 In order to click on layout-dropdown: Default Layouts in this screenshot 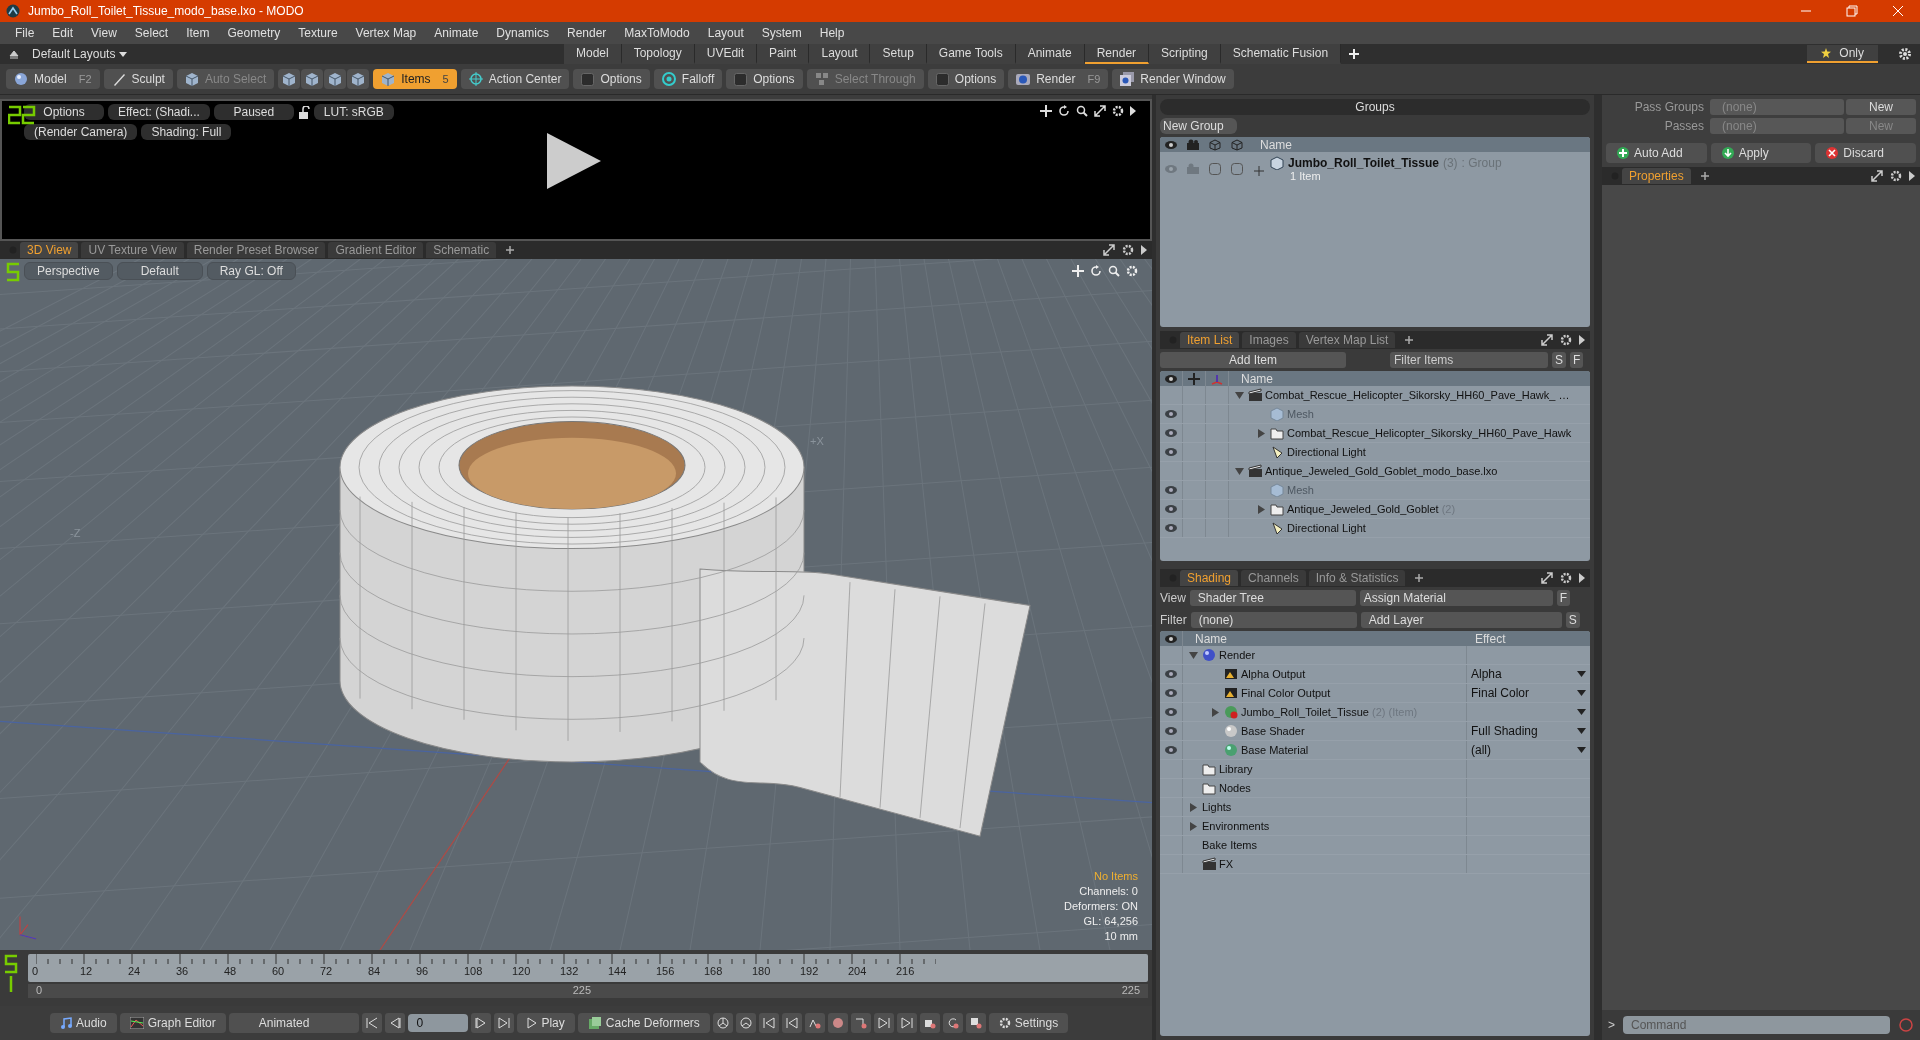, I will do `click(292, 54)`.